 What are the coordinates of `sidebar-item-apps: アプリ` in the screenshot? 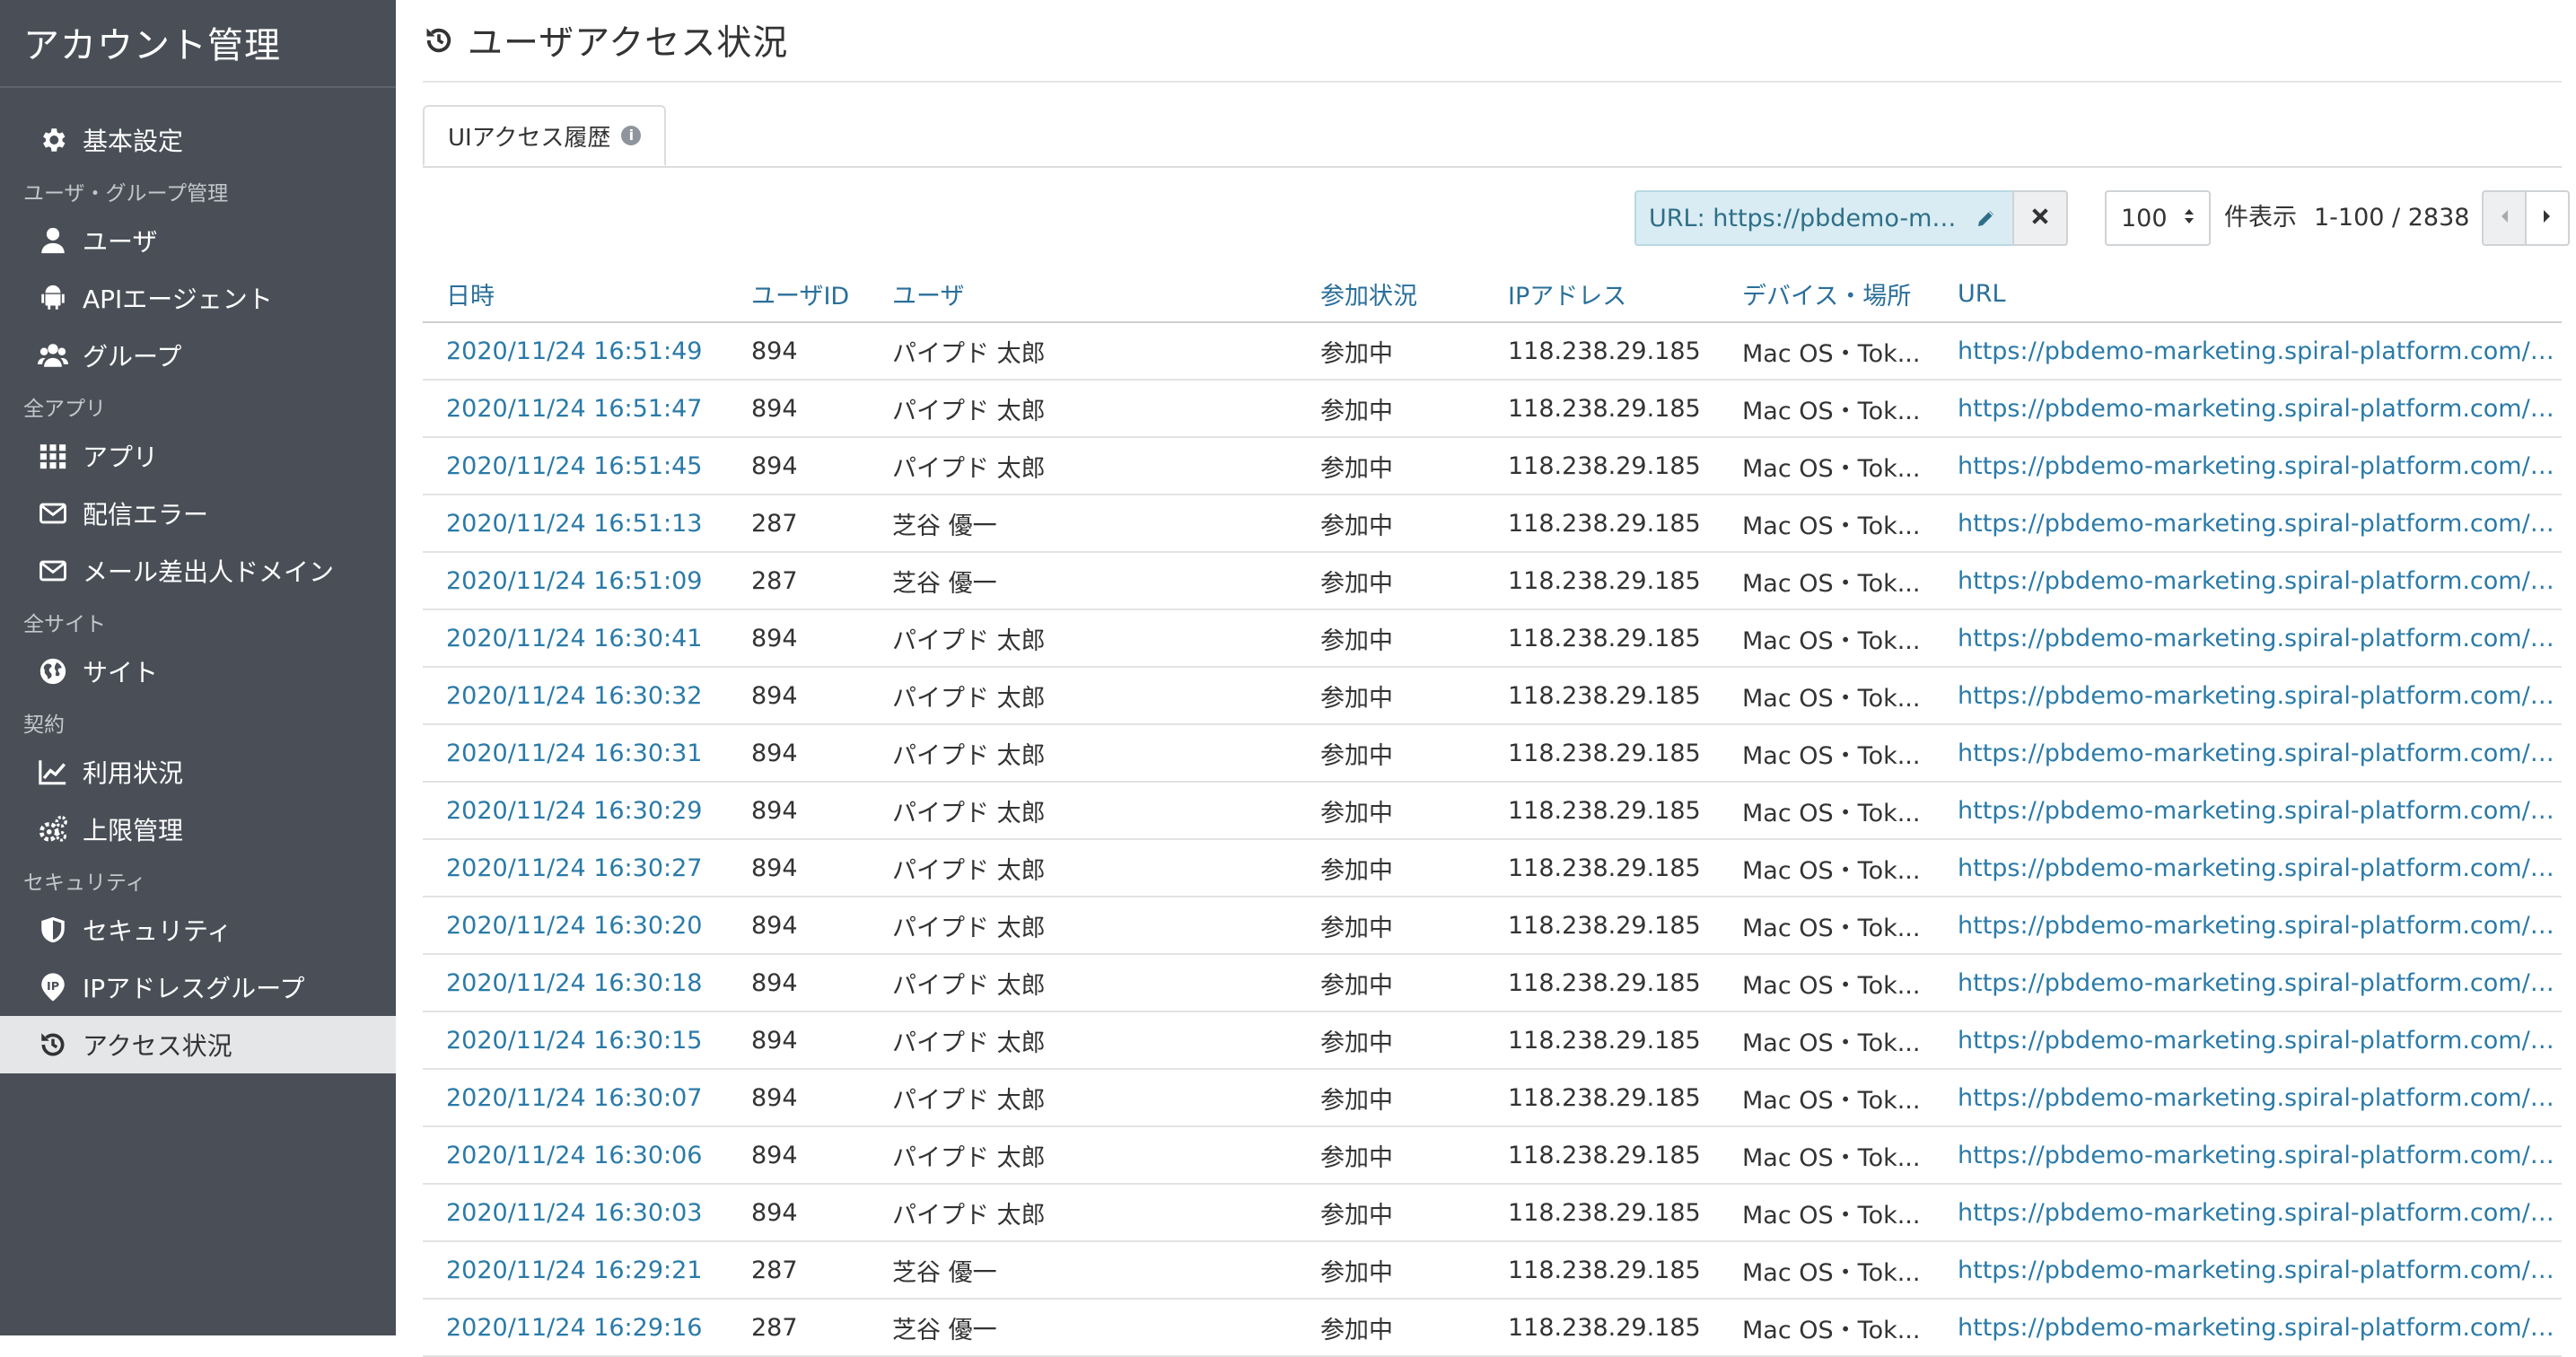 It's located at (198, 456).